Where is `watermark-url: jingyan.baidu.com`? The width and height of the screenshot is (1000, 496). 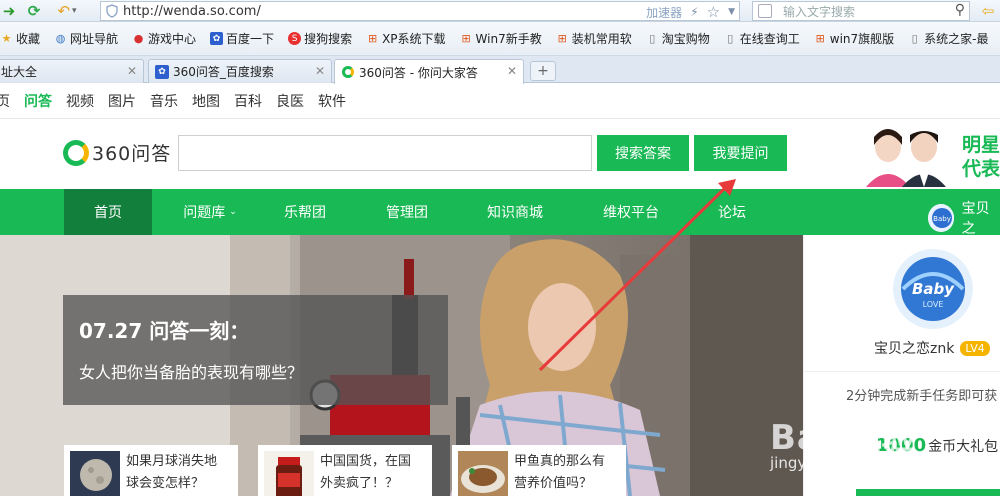
watermark-url: jingyan.baidu.com is located at coordinates (839, 463).